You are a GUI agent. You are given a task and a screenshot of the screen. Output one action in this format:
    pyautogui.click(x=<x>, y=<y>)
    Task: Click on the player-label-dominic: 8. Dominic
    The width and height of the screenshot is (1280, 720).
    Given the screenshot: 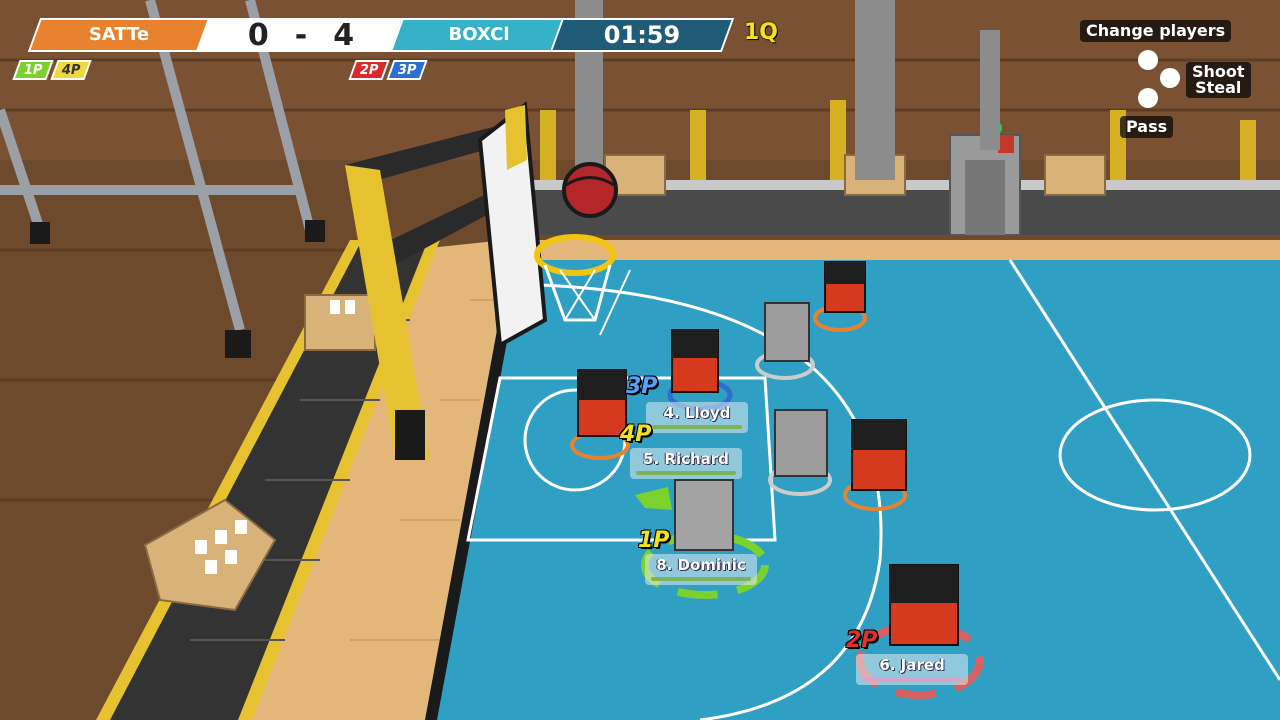 What is the action you would take?
    pyautogui.click(x=701, y=569)
    